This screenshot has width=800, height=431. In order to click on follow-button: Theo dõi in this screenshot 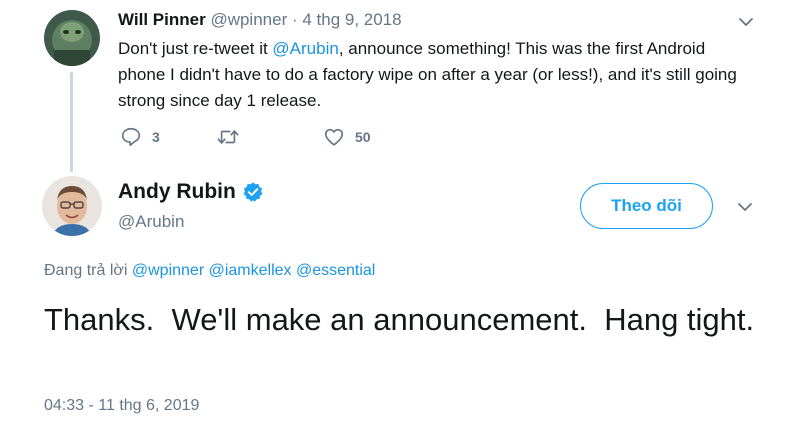, I will do `click(646, 206)`.